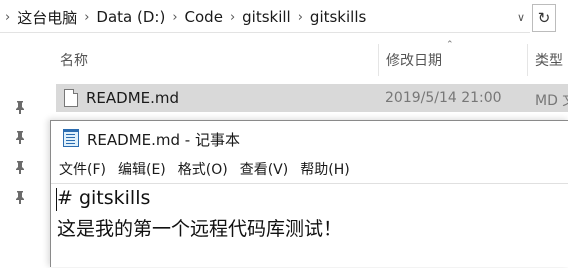  Describe the element at coordinates (204, 17) in the screenshot. I see `breadcrumb-code: Code` at that location.